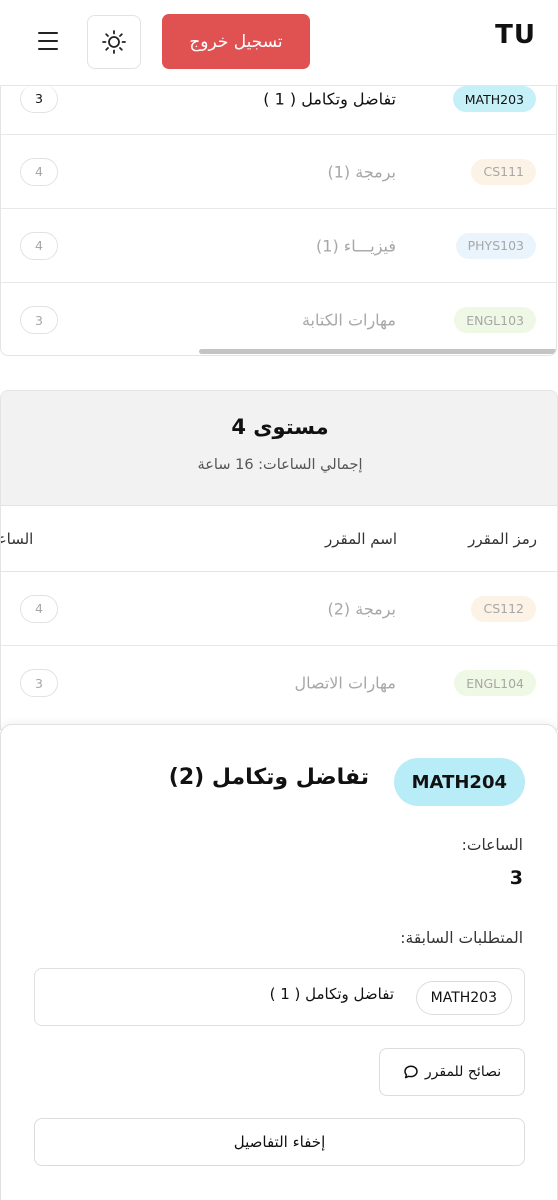 Image resolution: width=558 pixels, height=1200 pixels. What do you see at coordinates (463, 1072) in the screenshot?
I see `tips-label: نصائح للمقرر` at bounding box center [463, 1072].